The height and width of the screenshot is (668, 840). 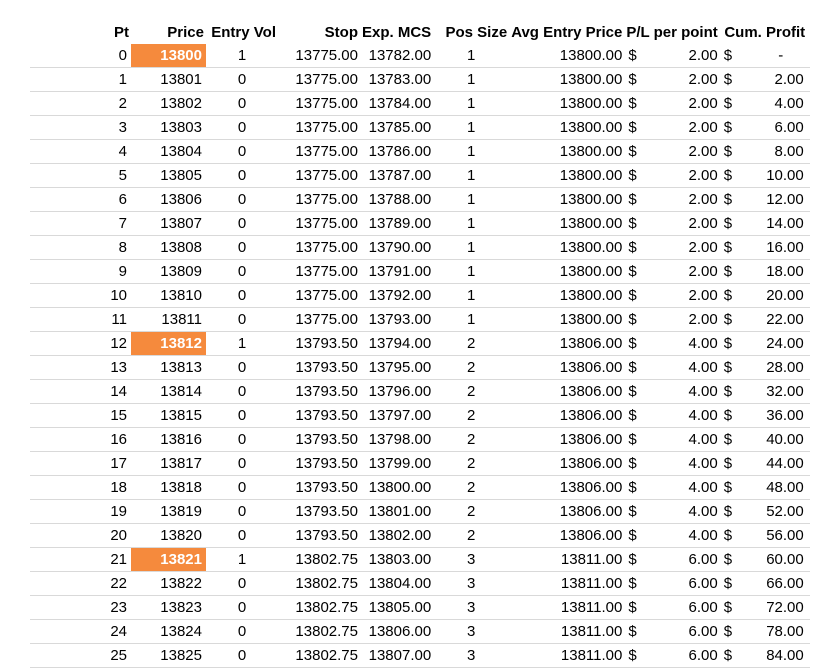 What do you see at coordinates (80, 535) in the screenshot?
I see `cell-pt: 20` at bounding box center [80, 535].